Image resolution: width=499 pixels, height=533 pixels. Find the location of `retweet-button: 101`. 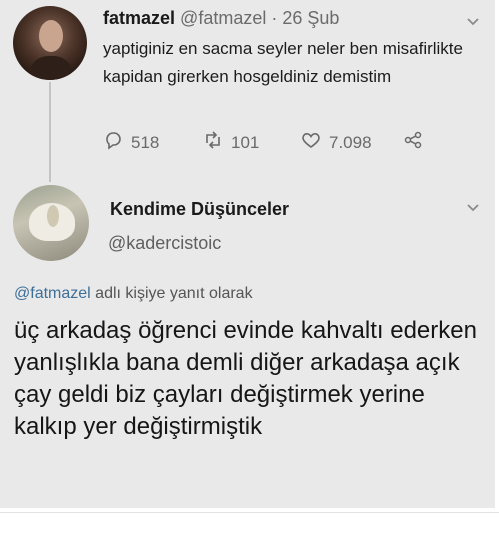

retweet-button: 101 is located at coordinates (231, 142).